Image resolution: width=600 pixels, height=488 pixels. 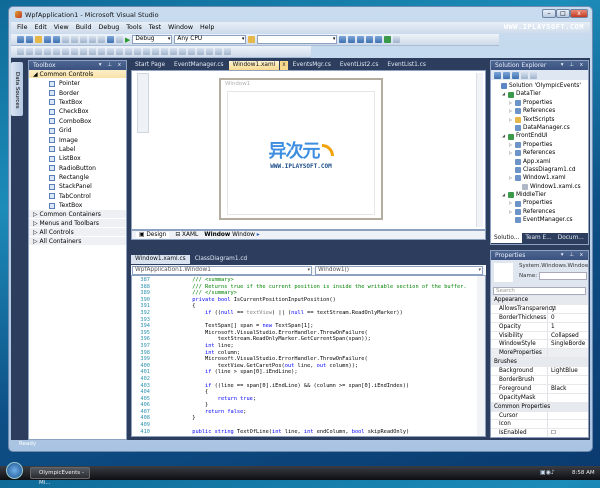 I want to click on clock: 8:58 AM, so click(x=583, y=473).